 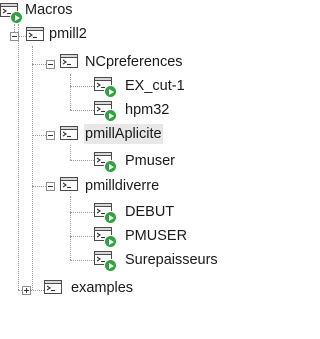 I want to click on tree-item-ncpreferences: NCpreferences, so click(x=134, y=62).